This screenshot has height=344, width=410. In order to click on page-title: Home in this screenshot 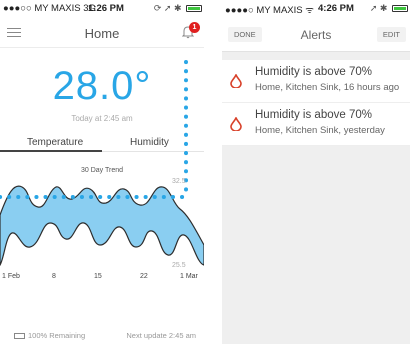, I will do `click(102, 33)`.